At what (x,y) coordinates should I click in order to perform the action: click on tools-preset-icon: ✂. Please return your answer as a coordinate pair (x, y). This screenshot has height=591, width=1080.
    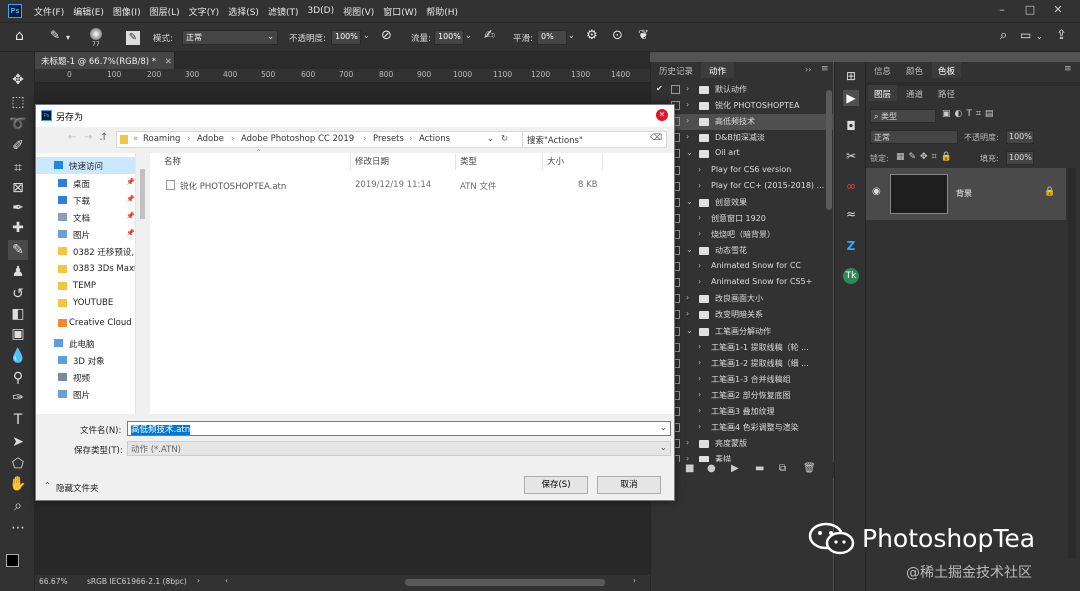
    Looking at the image, I should click on (851, 156).